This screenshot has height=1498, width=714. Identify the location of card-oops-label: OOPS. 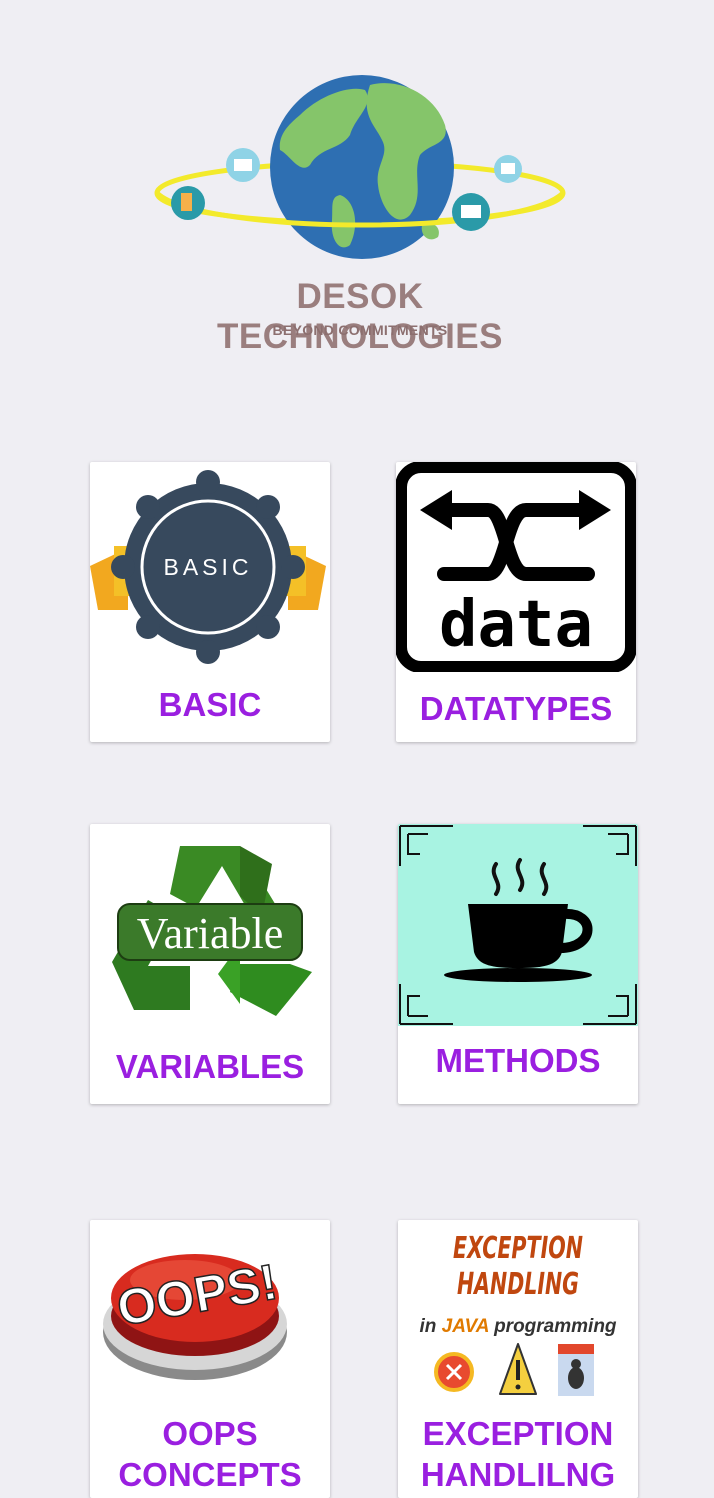
(210, 1433).